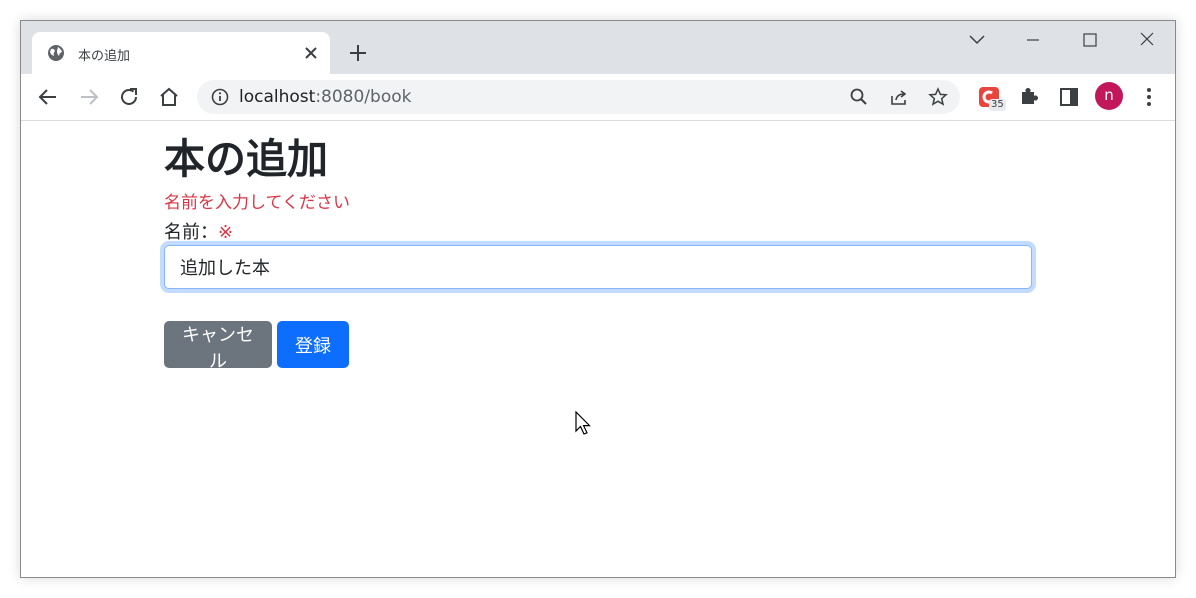 This screenshot has width=1196, height=598. What do you see at coordinates (169, 97) in the screenshot?
I see `home-icon` at bounding box center [169, 97].